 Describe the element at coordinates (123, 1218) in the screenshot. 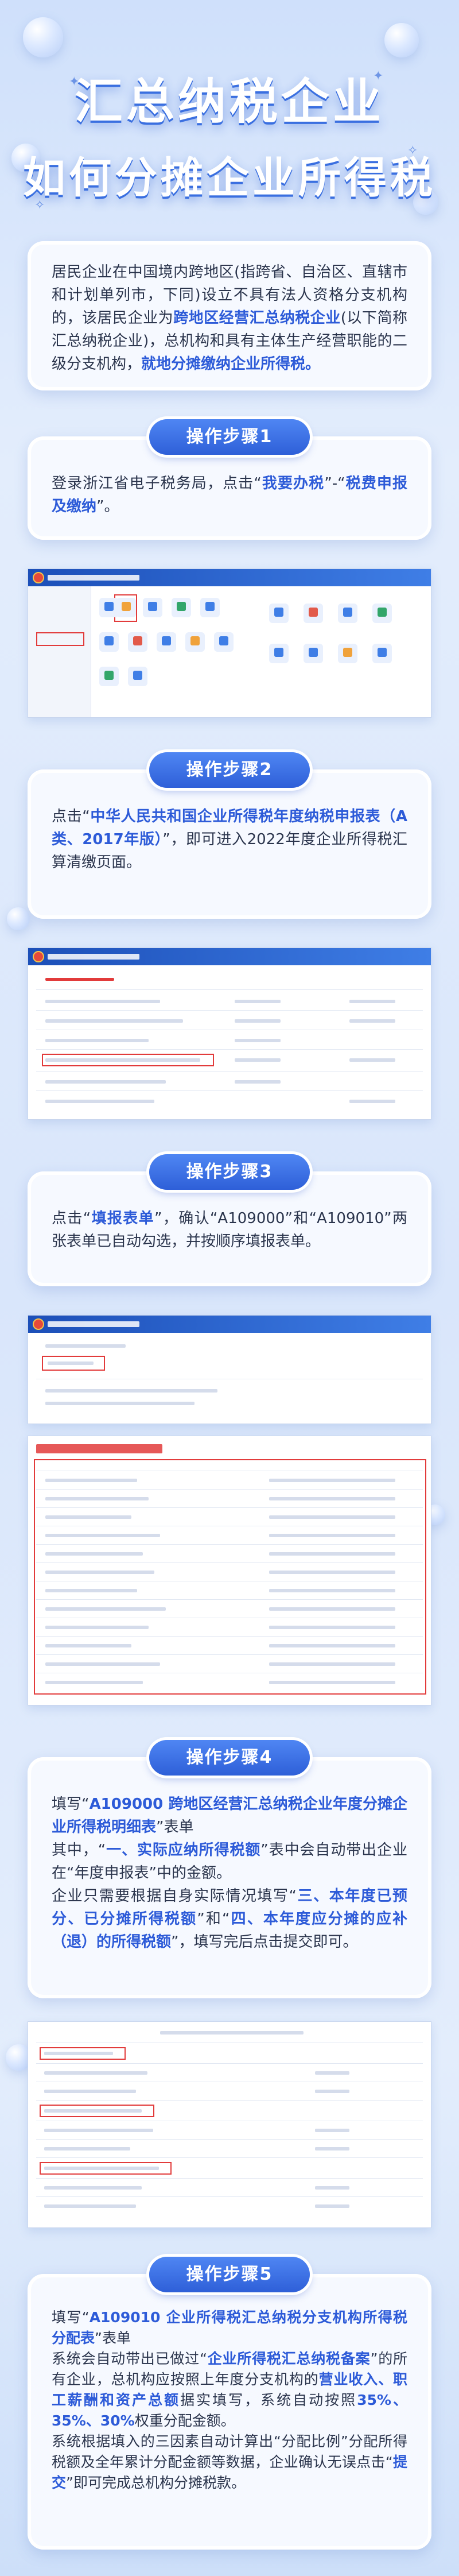

I see `highlight-text: 填报表单` at that location.